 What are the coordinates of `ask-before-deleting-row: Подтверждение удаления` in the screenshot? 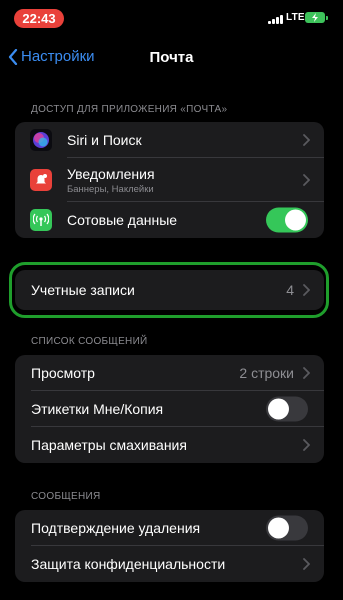 It's located at (169, 528).